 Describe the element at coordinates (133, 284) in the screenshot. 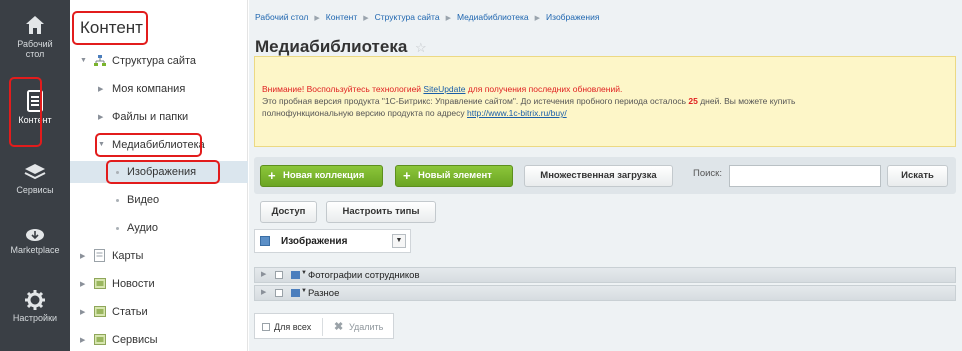

I see `tree-label: Новости` at that location.